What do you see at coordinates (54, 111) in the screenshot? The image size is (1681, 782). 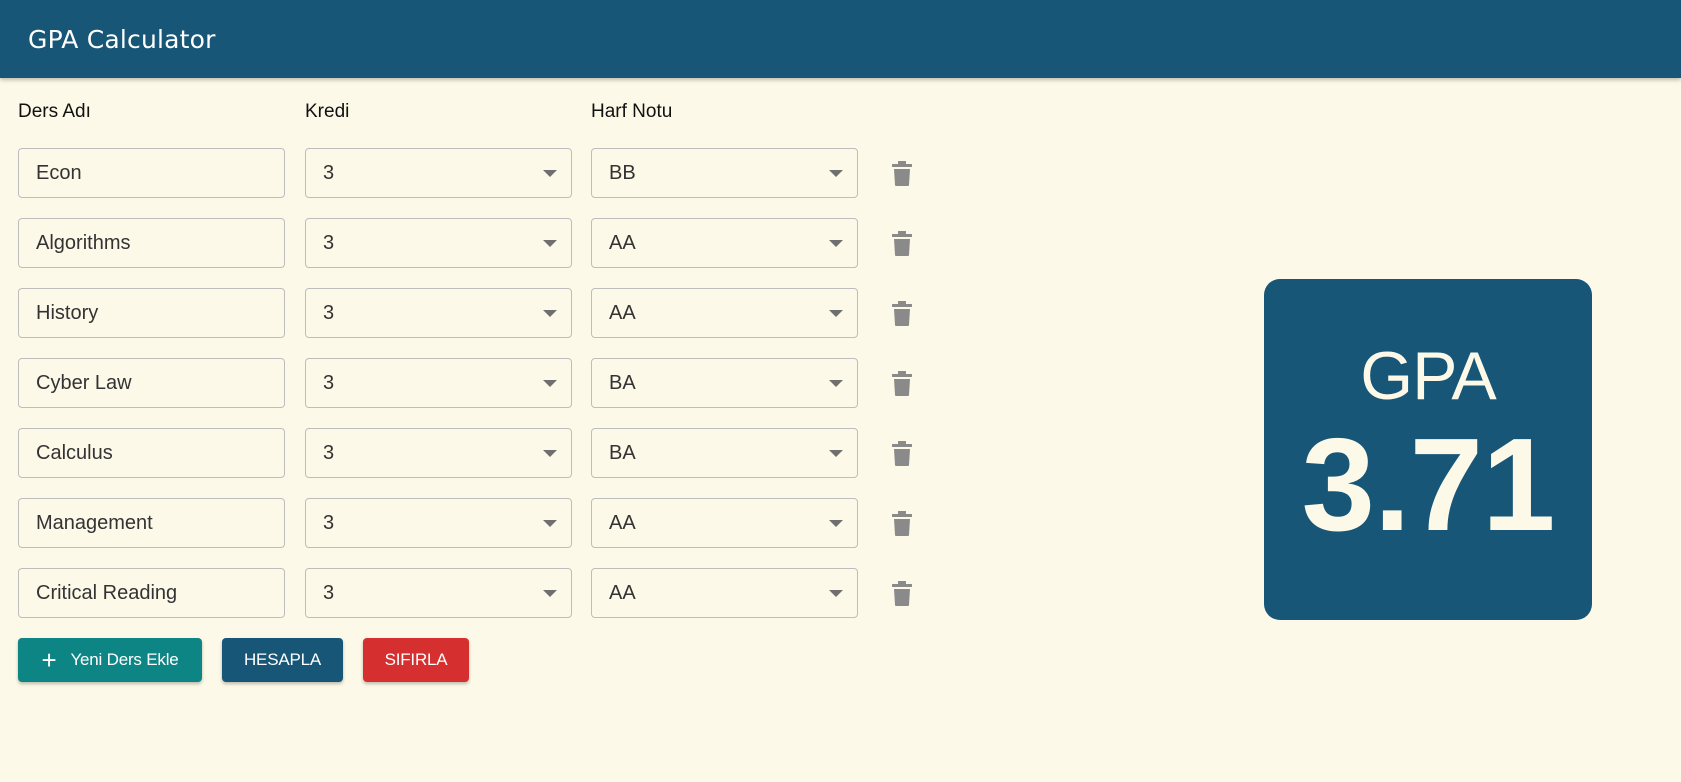 I see `column-header-course: Ders Adı` at bounding box center [54, 111].